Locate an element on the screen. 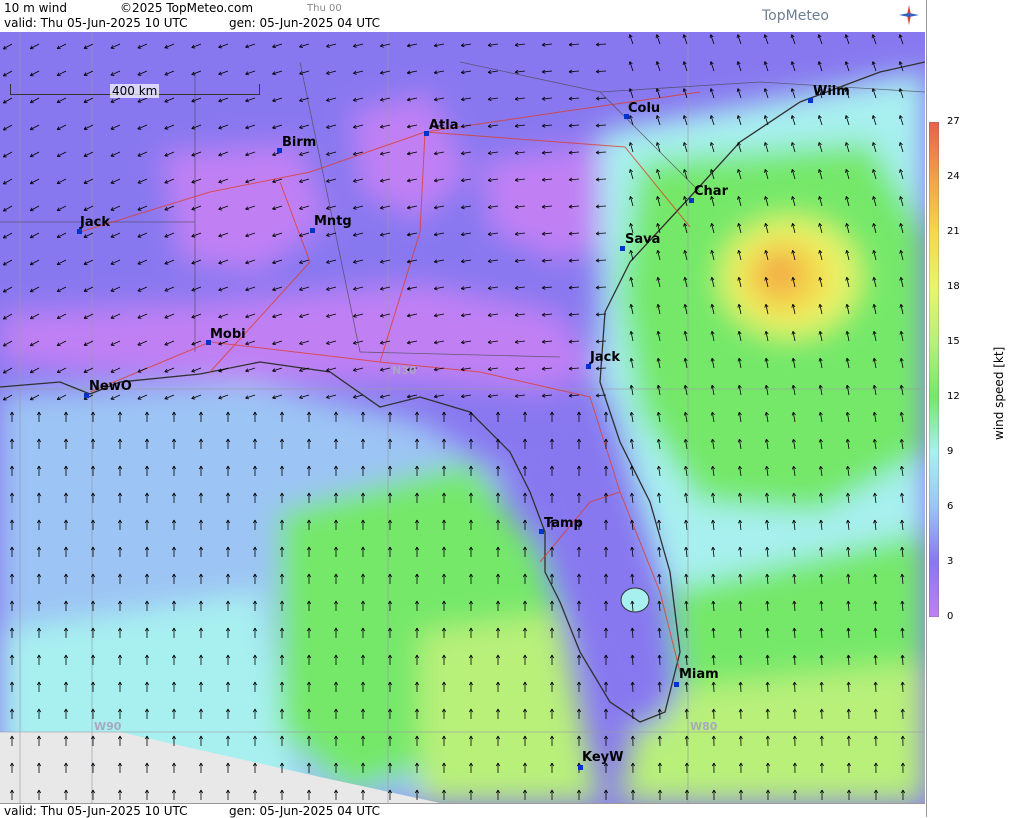 This screenshot has height=818, width=1017. legend-tick-label: 0 is located at coordinates (950, 616).